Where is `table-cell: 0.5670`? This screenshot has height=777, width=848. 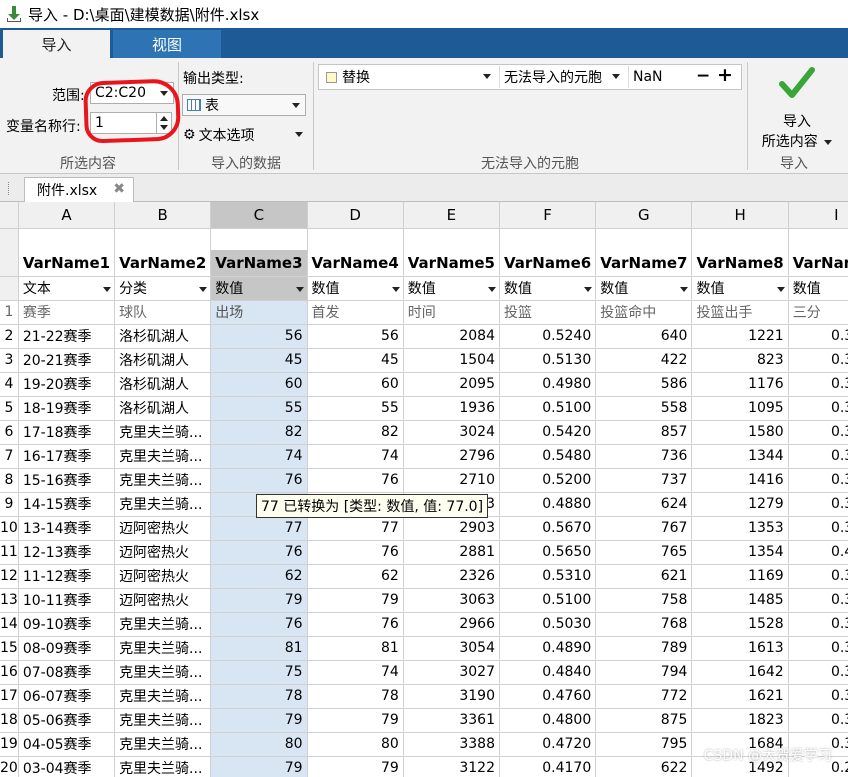 table-cell: 0.5670 is located at coordinates (548, 528).